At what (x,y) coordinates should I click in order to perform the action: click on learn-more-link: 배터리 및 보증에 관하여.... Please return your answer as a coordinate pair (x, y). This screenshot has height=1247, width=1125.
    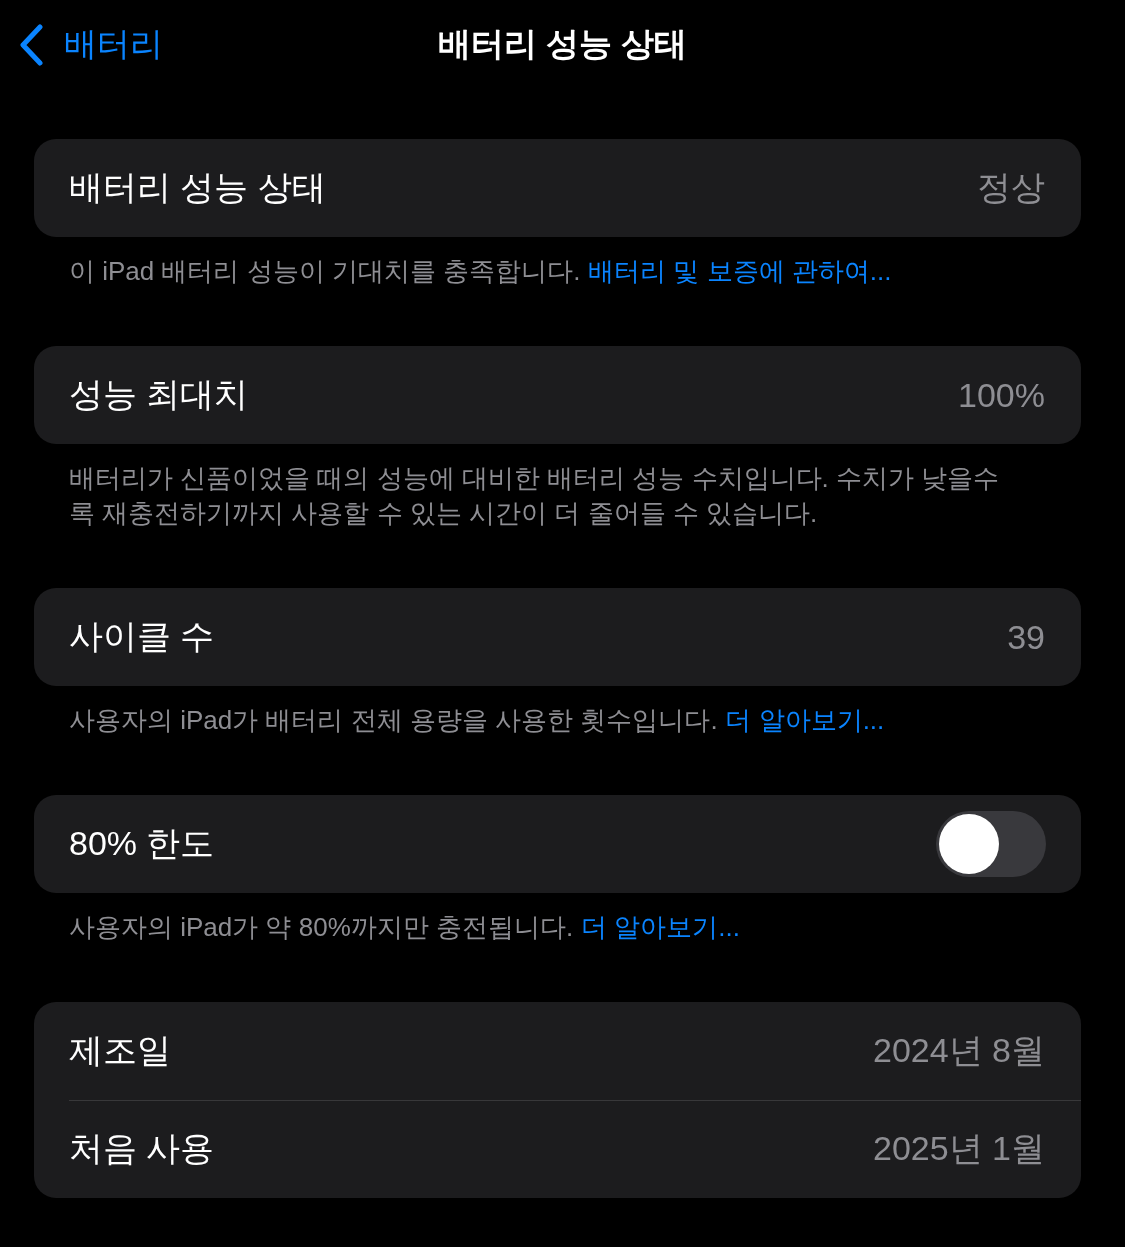
    Looking at the image, I should click on (740, 271).